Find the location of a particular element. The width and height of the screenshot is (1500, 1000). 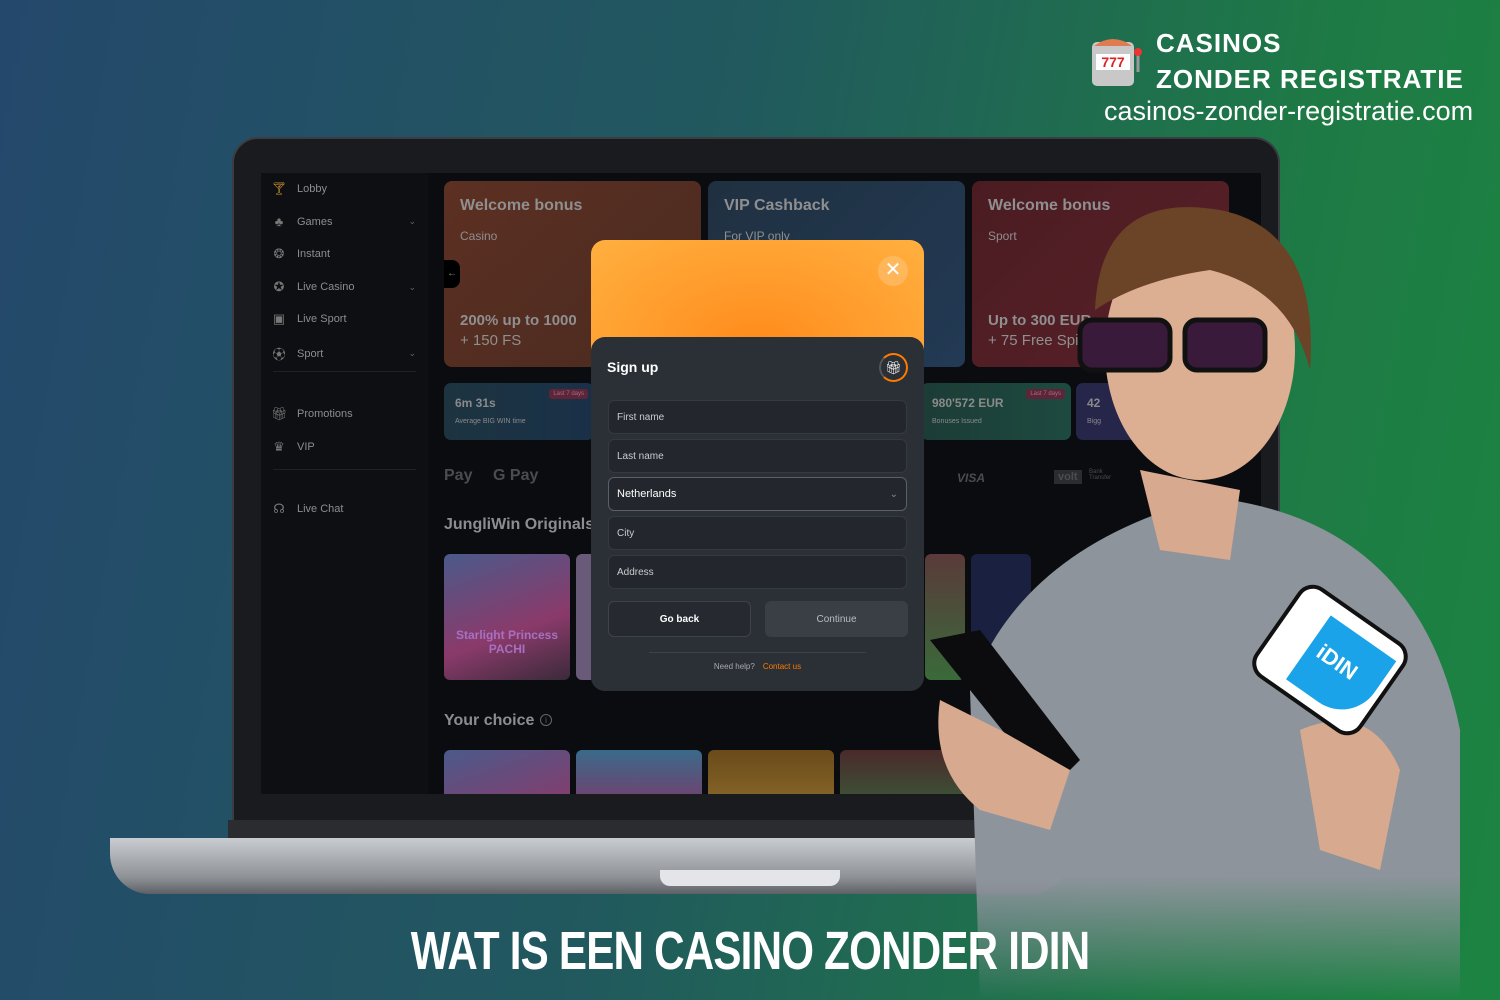

section-your-choice-title: Your choice is located at coordinates (489, 720).